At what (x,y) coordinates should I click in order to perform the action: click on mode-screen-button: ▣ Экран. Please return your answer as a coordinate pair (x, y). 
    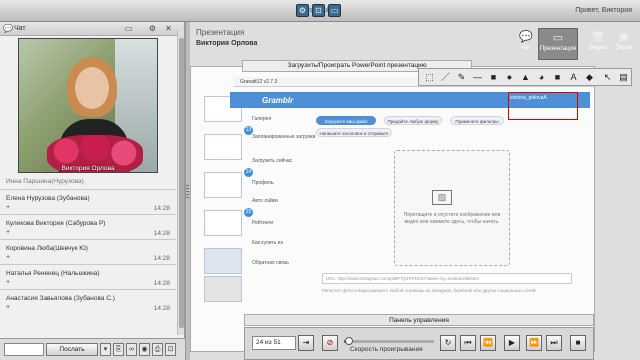
    Looking at the image, I should click on (622, 44).